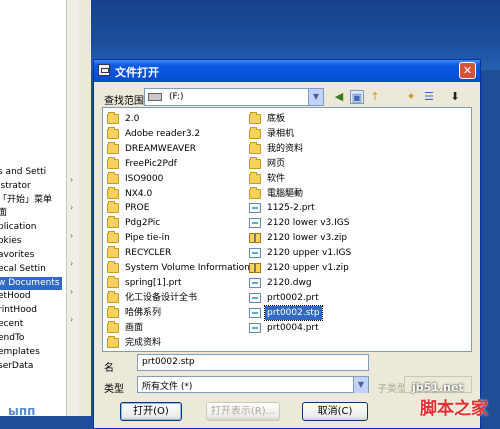 Image resolution: width=500 pixels, height=429 pixels. Describe the element at coordinates (309, 253) in the screenshot. I see `file-name: 2120 upper v1.IGS` at that location.